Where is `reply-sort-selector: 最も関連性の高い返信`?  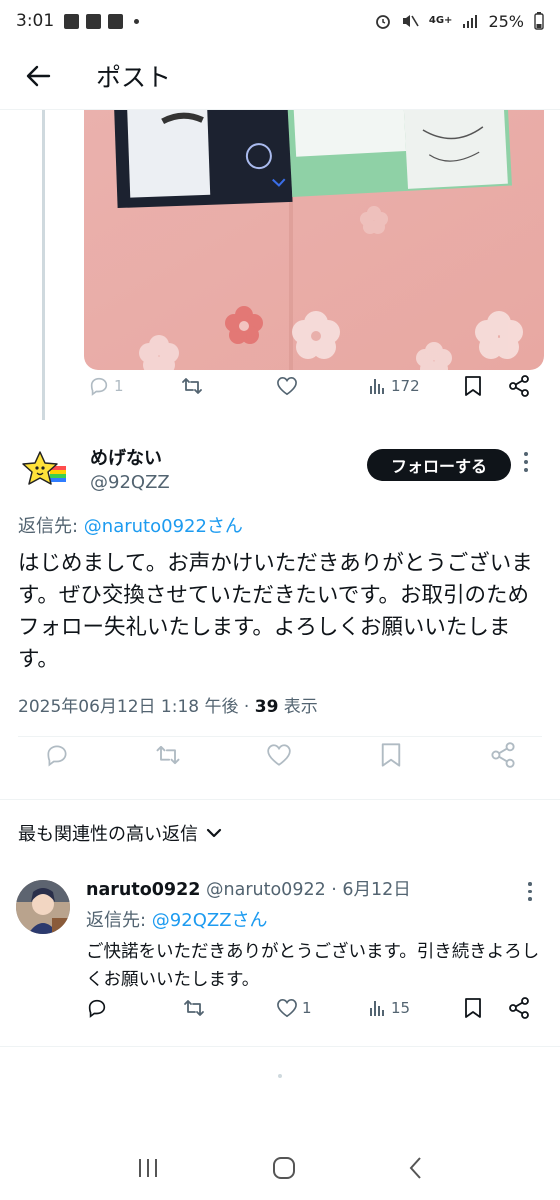
reply-sort-selector: 最も関連性の高い返信 is located at coordinates (120, 833).